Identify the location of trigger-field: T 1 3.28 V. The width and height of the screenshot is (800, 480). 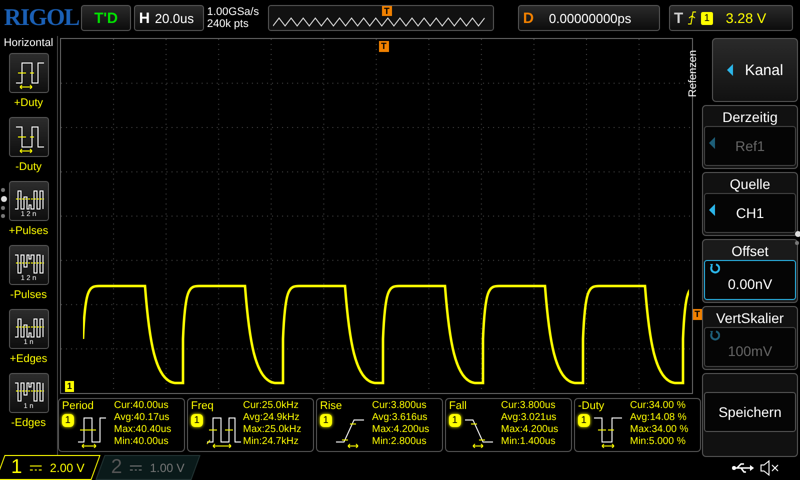
(731, 18).